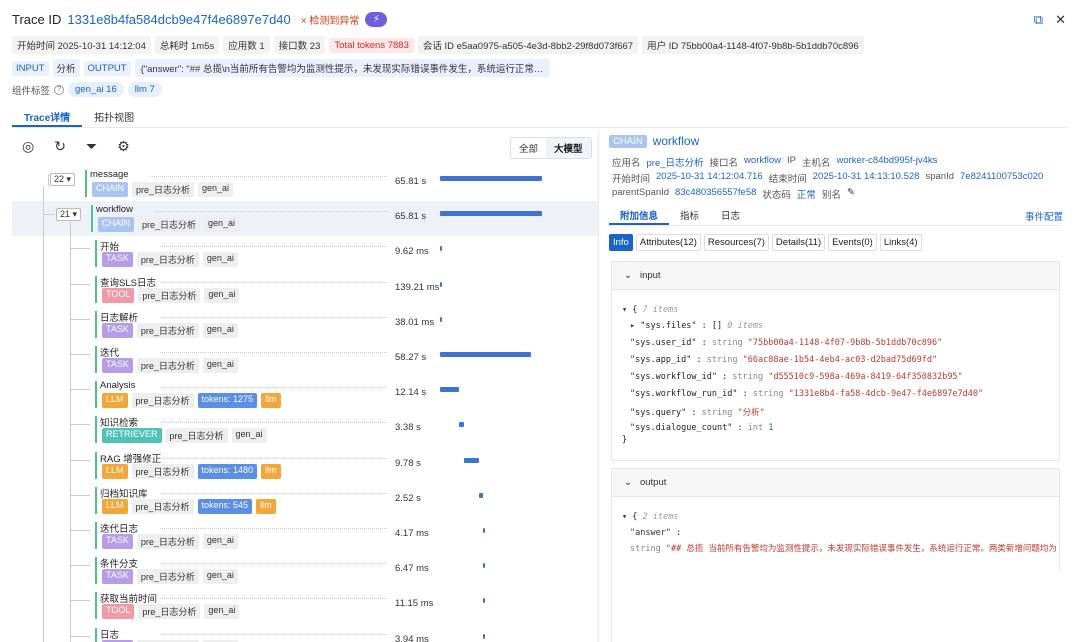  I want to click on tab-topology: 拓扑视图, so click(114, 116).